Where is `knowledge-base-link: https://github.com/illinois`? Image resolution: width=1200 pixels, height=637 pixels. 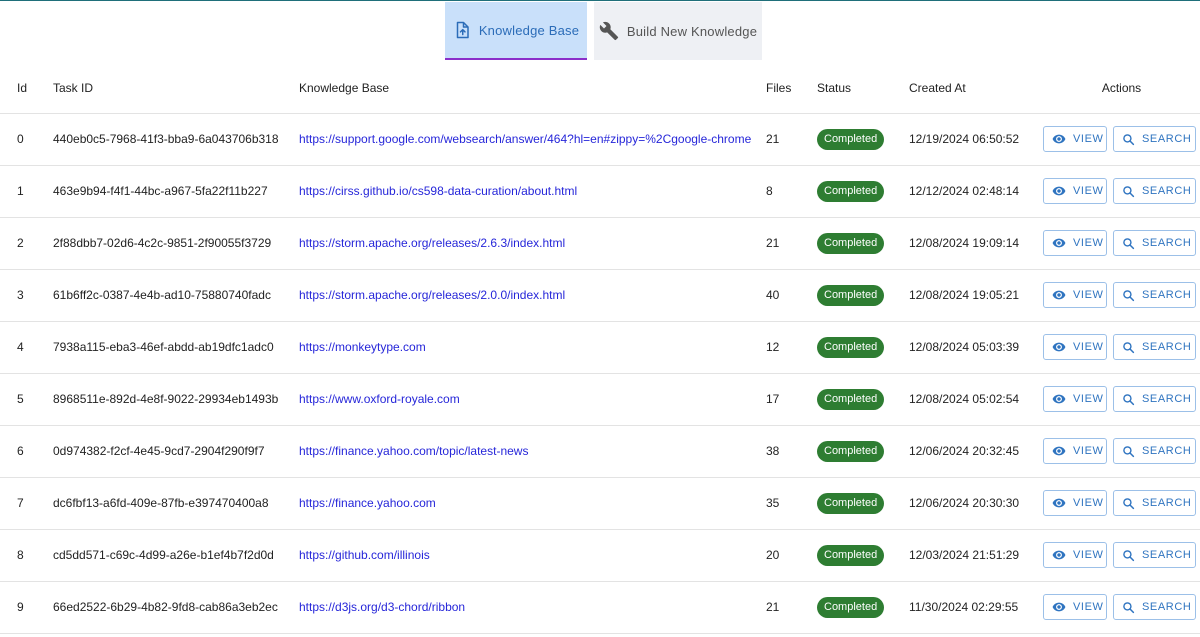
knowledge-base-link: https://github.com/illinois is located at coordinates (364, 555).